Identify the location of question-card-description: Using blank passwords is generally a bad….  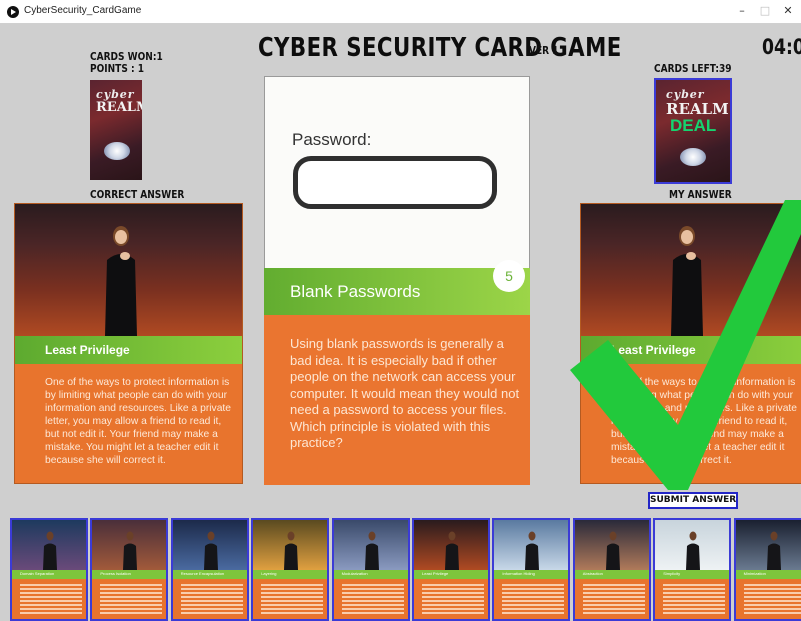
(405, 393).